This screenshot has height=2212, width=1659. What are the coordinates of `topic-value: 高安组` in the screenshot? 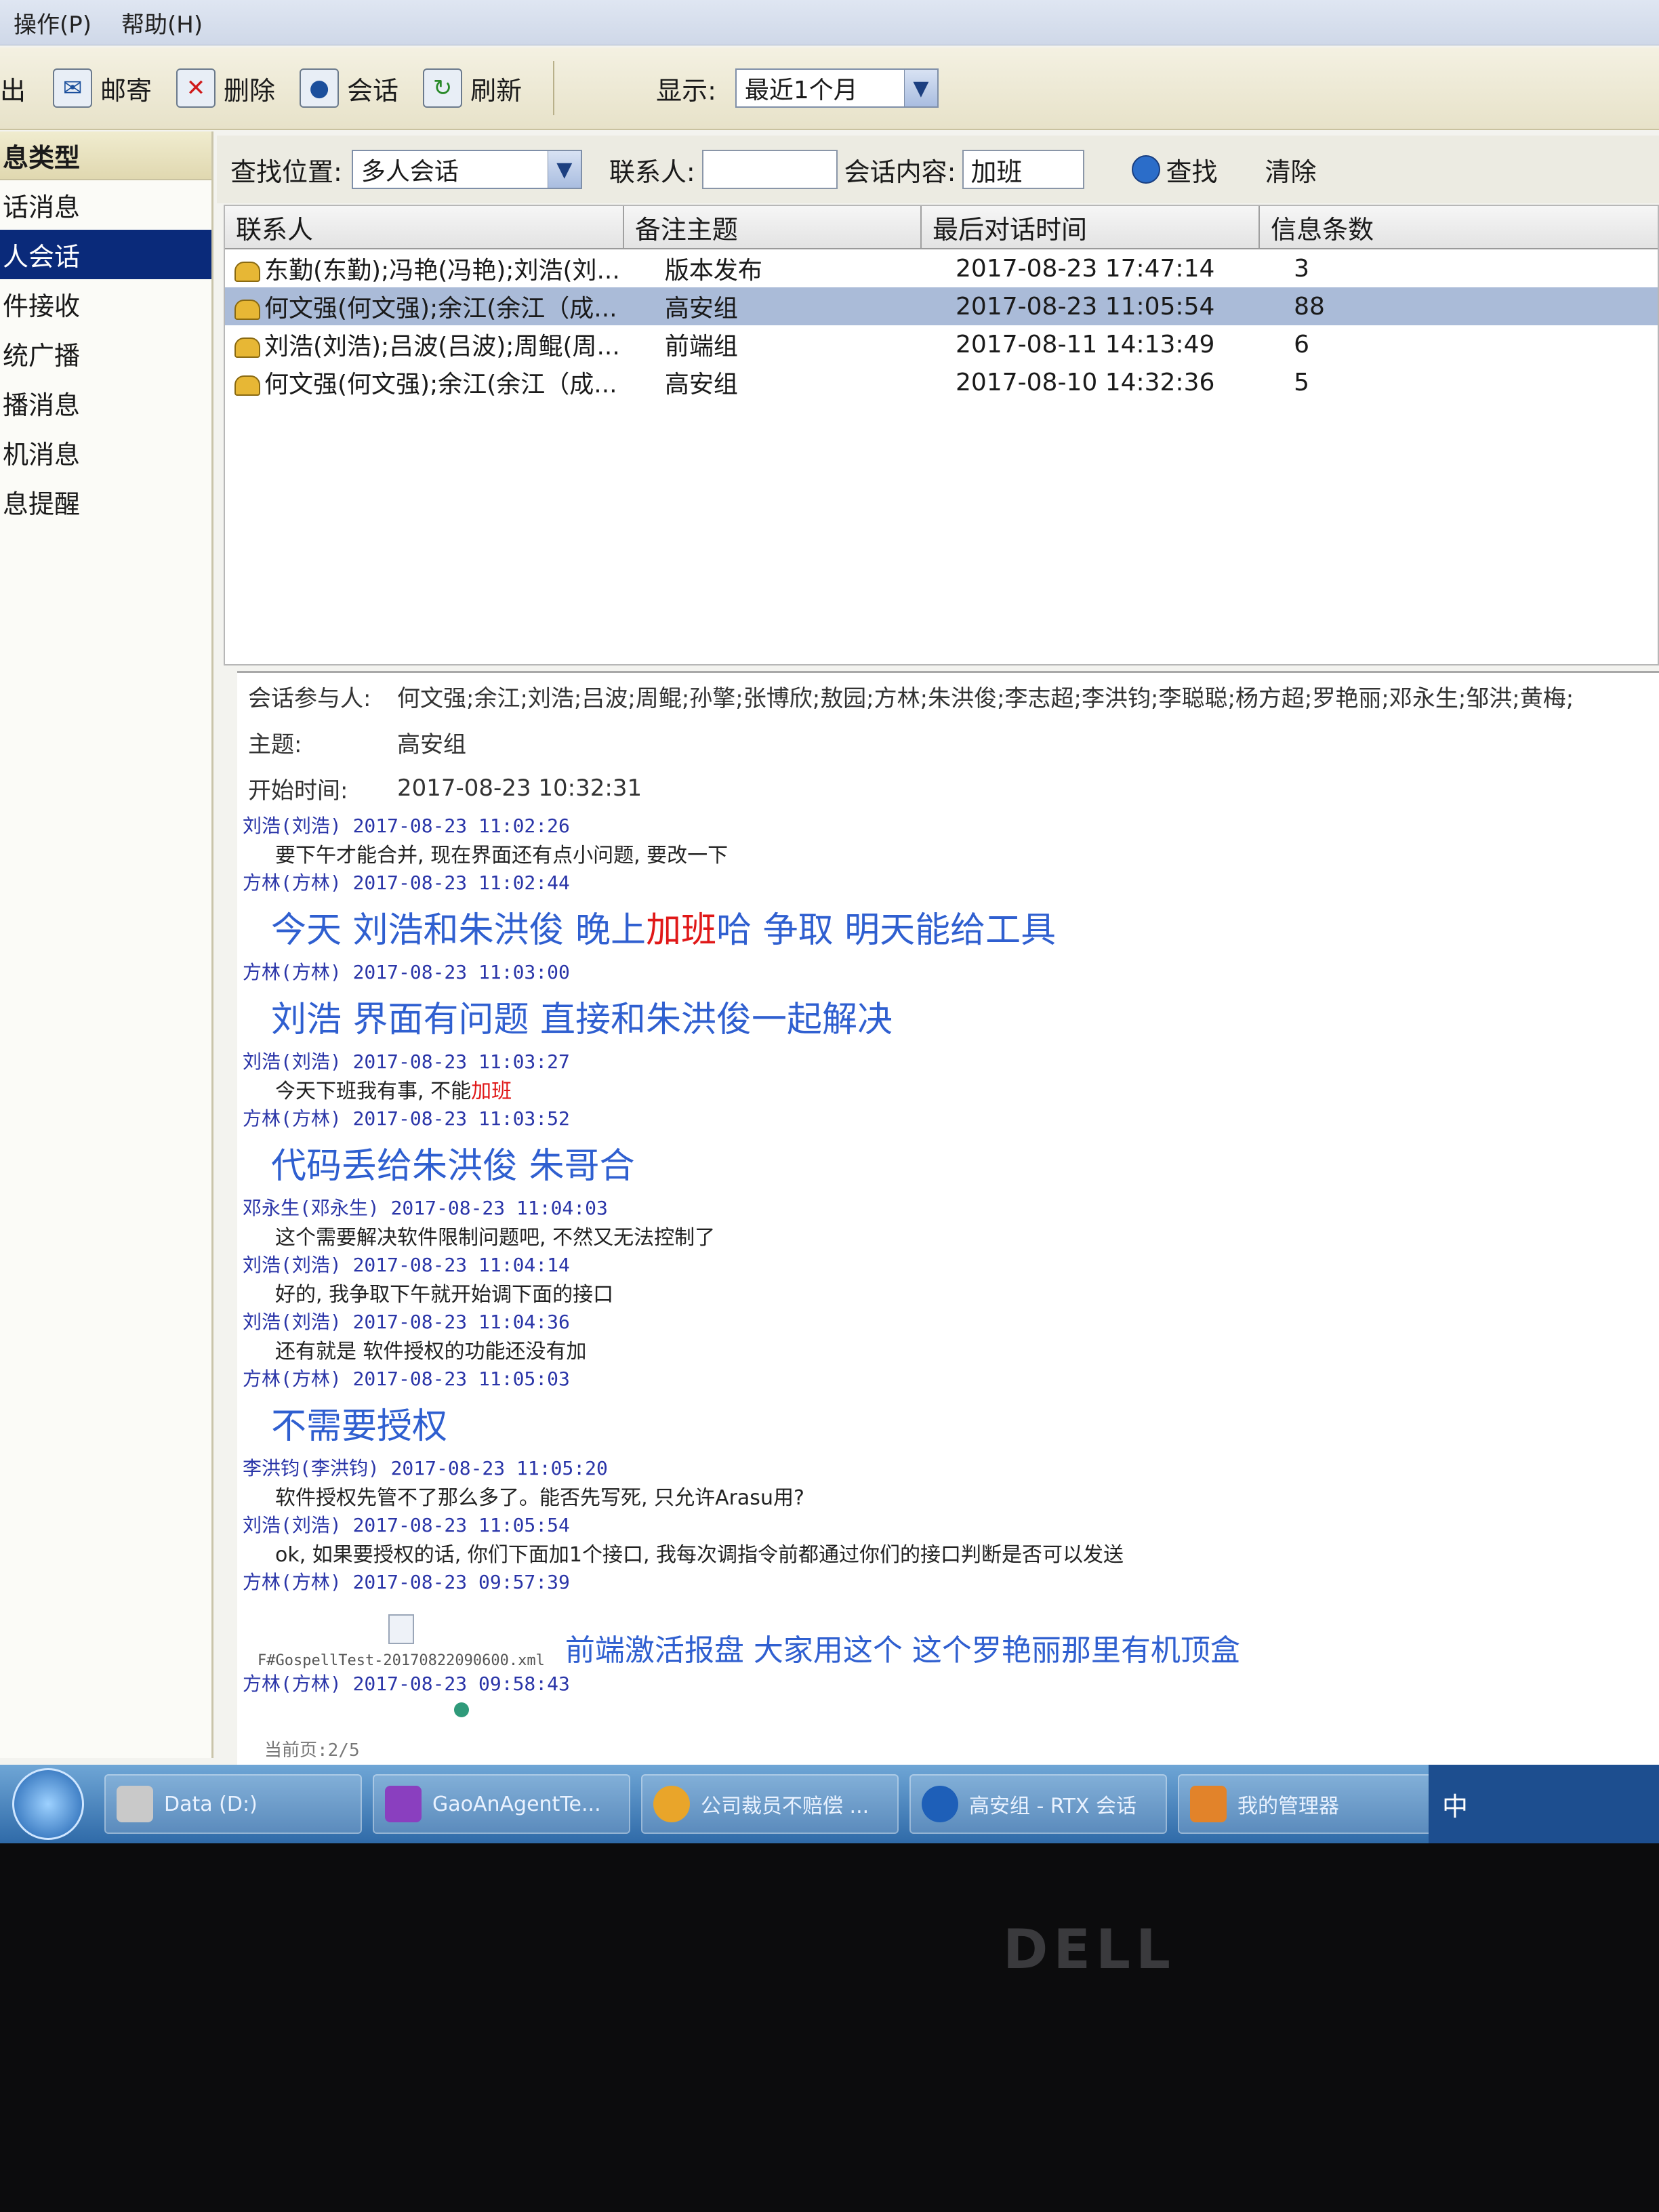 It's located at (431, 745).